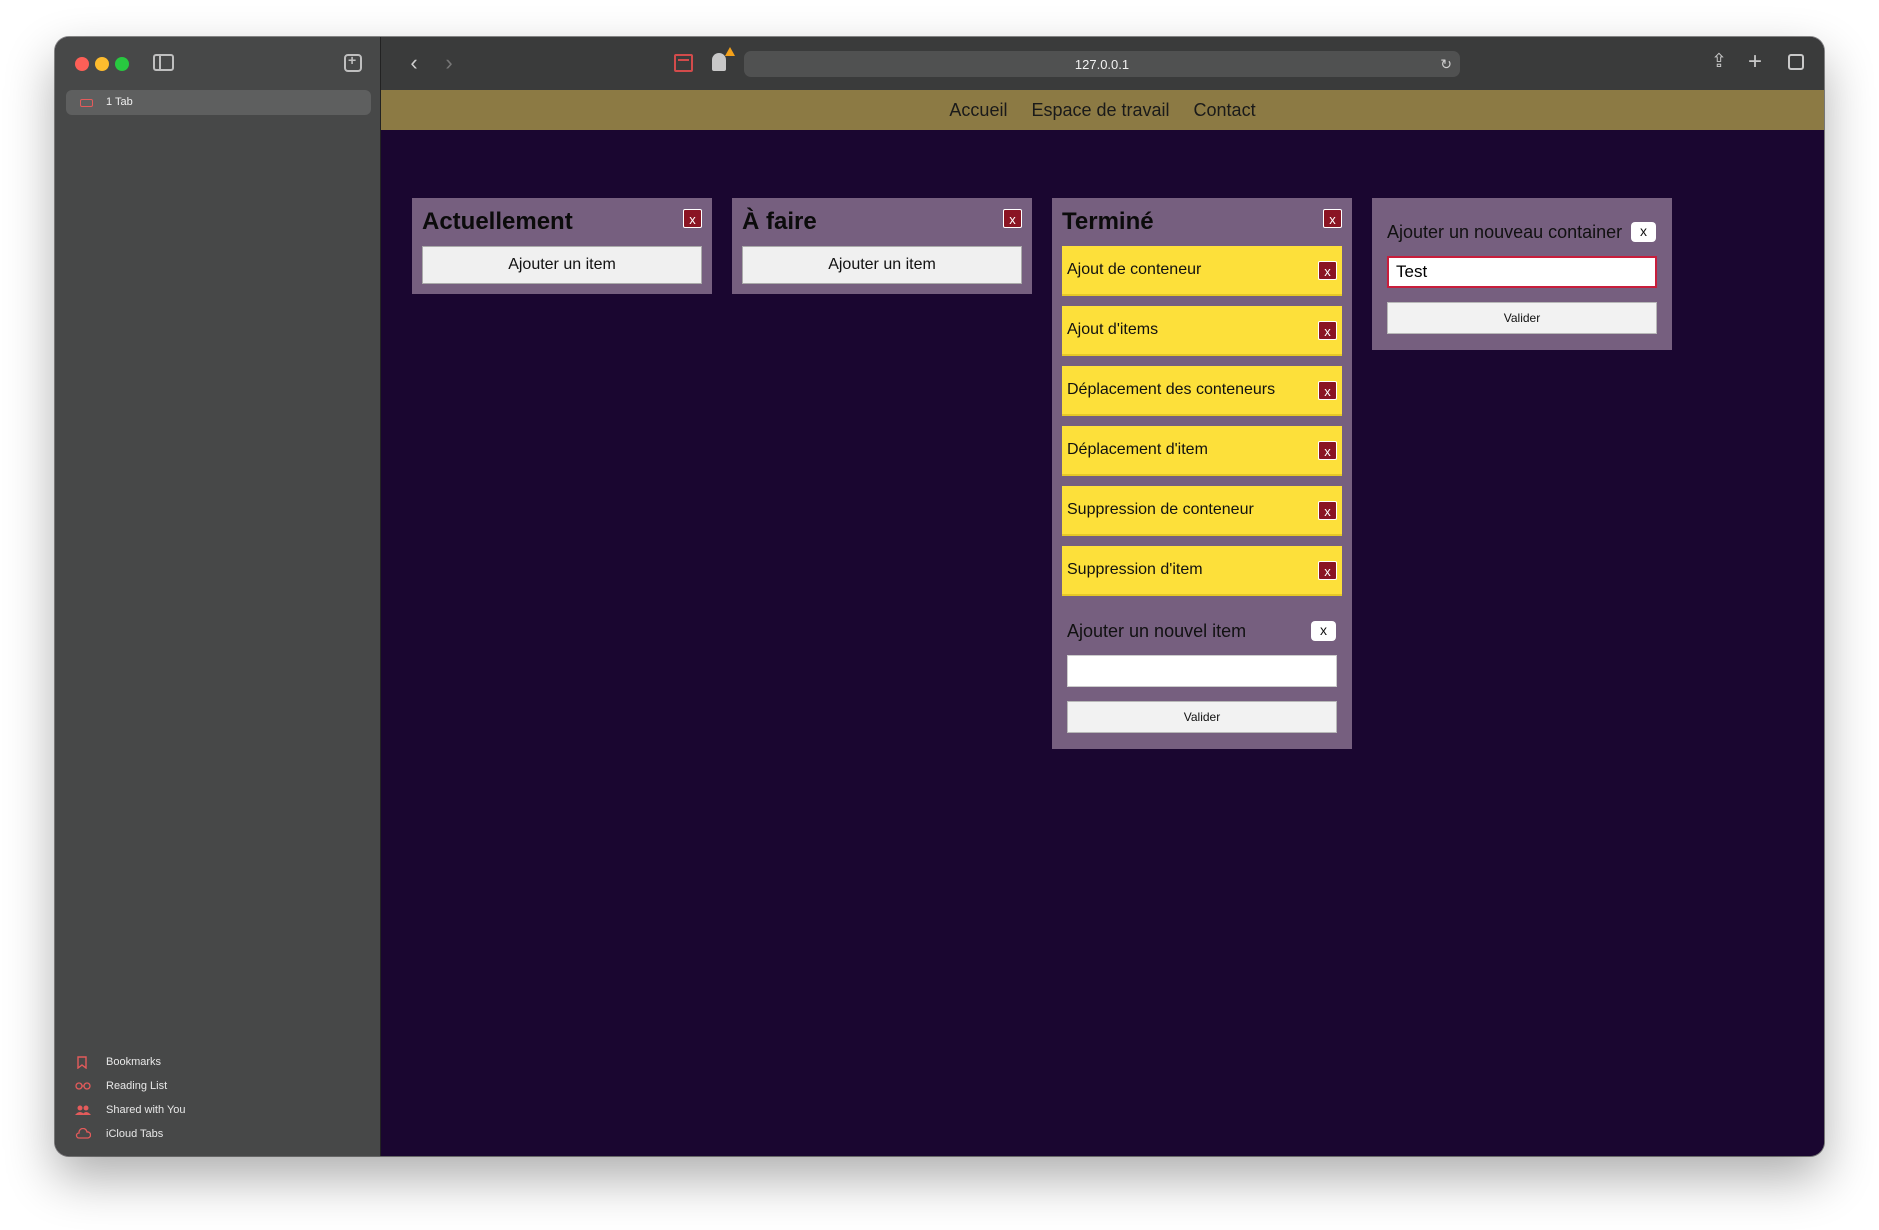 This screenshot has height=1230, width=1879. Describe the element at coordinates (978, 110) in the screenshot. I see `nav-link-accueil: Accueil` at that location.